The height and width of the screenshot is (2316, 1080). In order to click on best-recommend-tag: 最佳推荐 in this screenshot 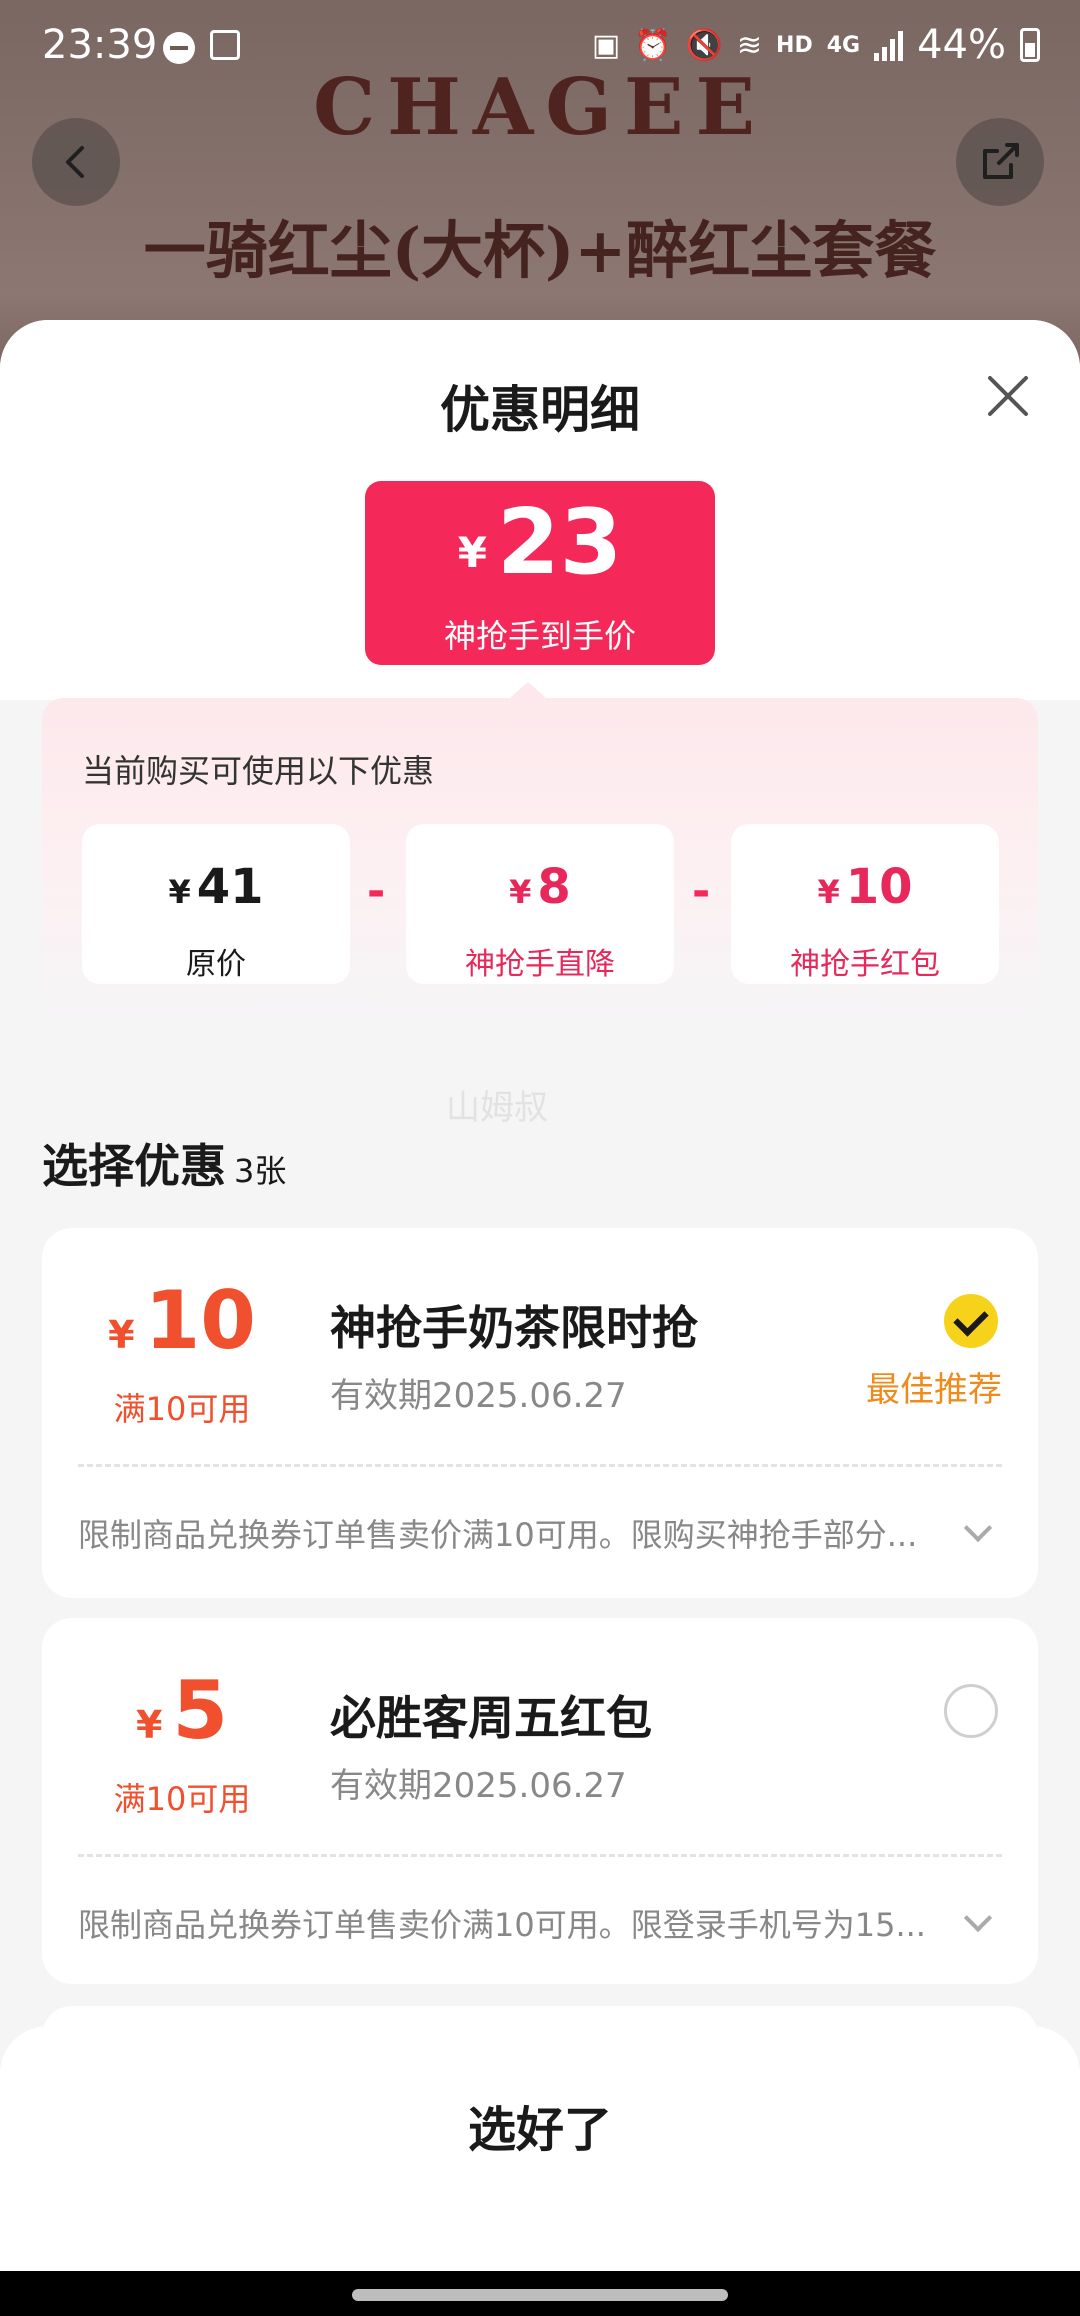, I will do `click(934, 1390)`.